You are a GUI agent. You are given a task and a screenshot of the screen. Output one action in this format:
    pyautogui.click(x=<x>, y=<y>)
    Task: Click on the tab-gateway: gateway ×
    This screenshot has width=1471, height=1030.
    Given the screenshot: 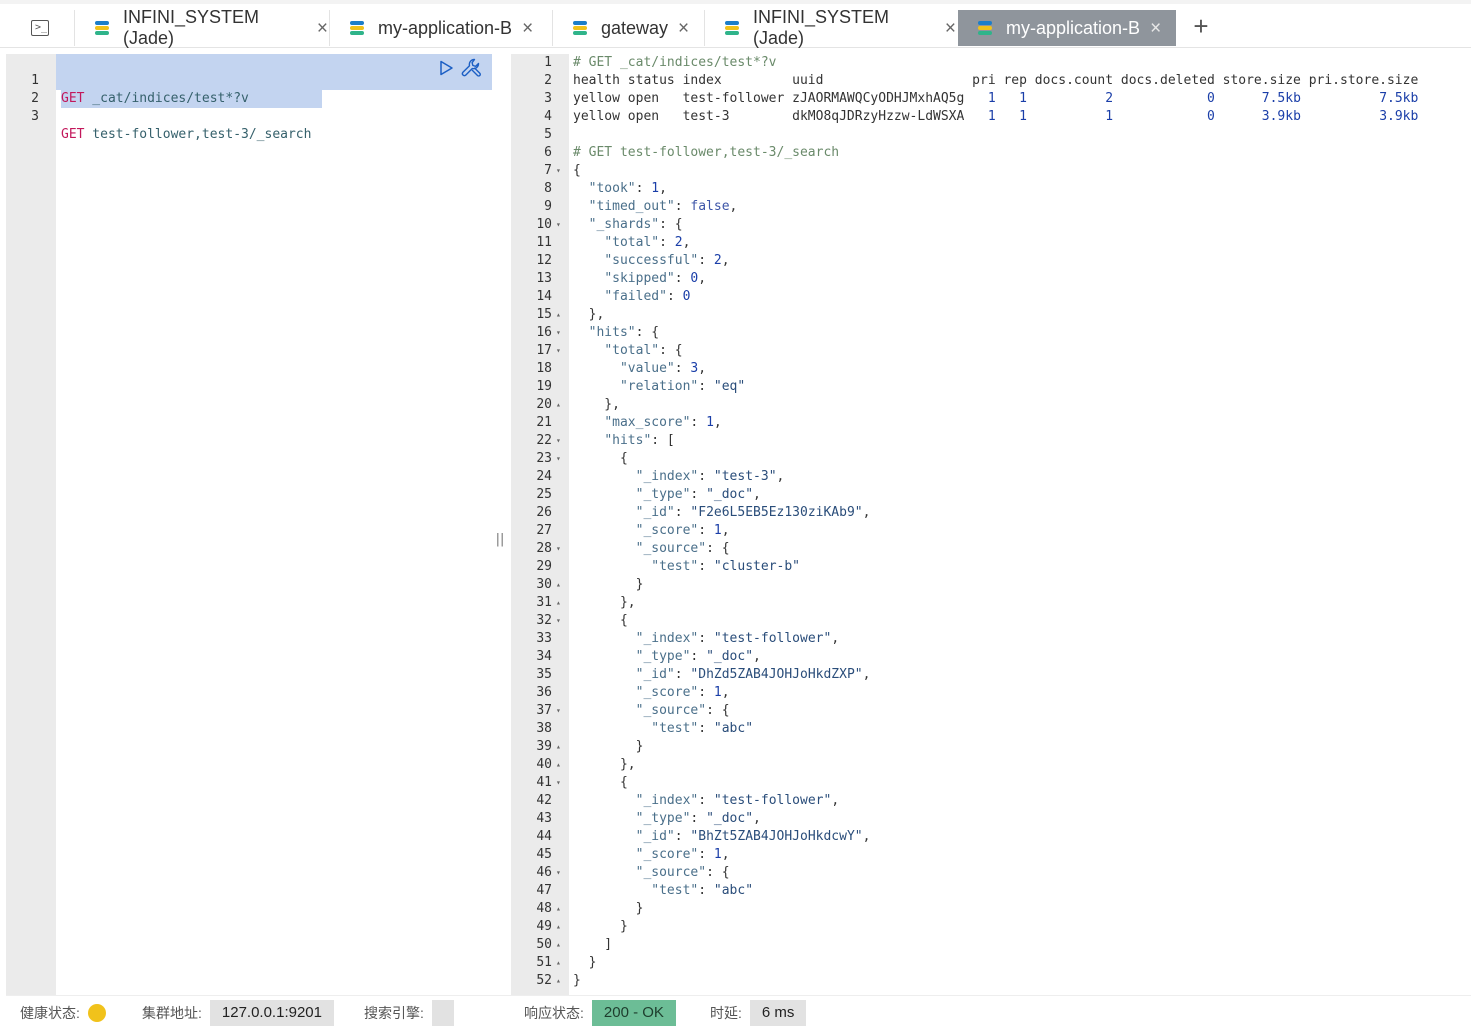 What is the action you would take?
    pyautogui.click(x=627, y=28)
    